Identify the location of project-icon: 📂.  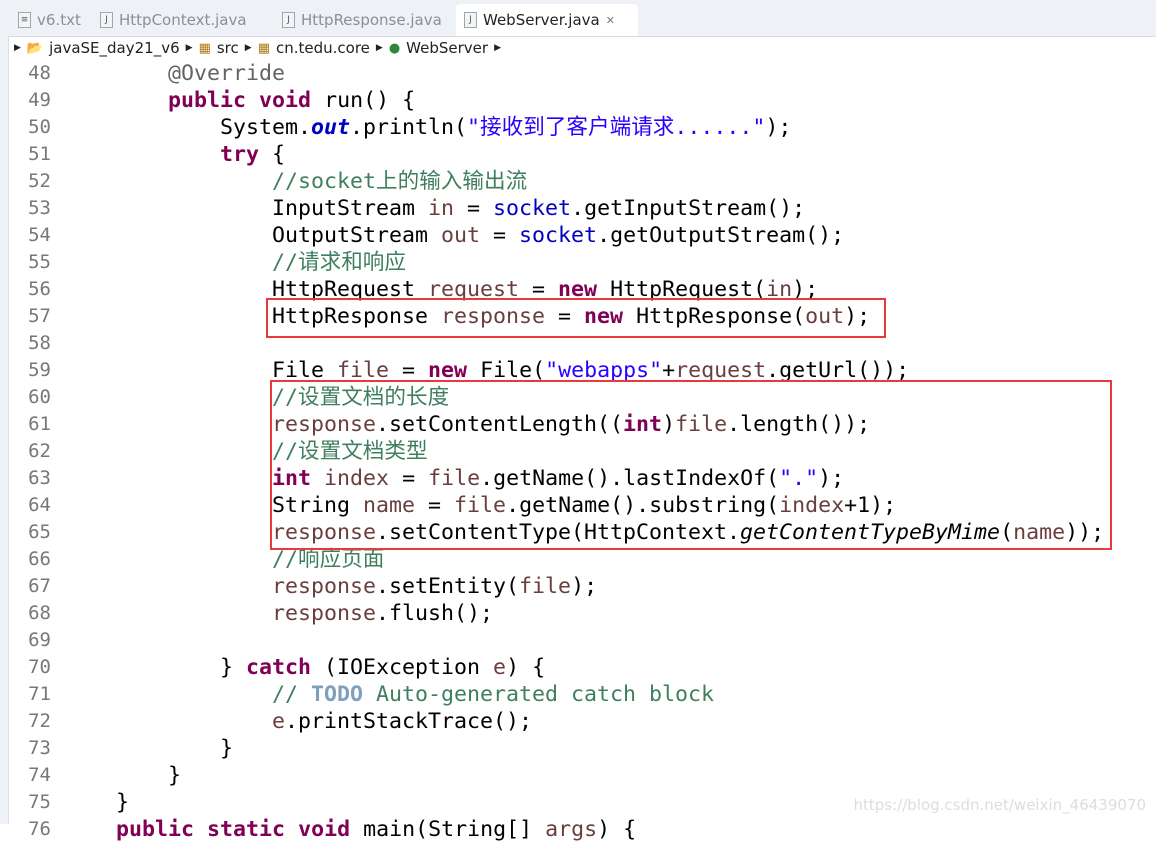
(35, 48).